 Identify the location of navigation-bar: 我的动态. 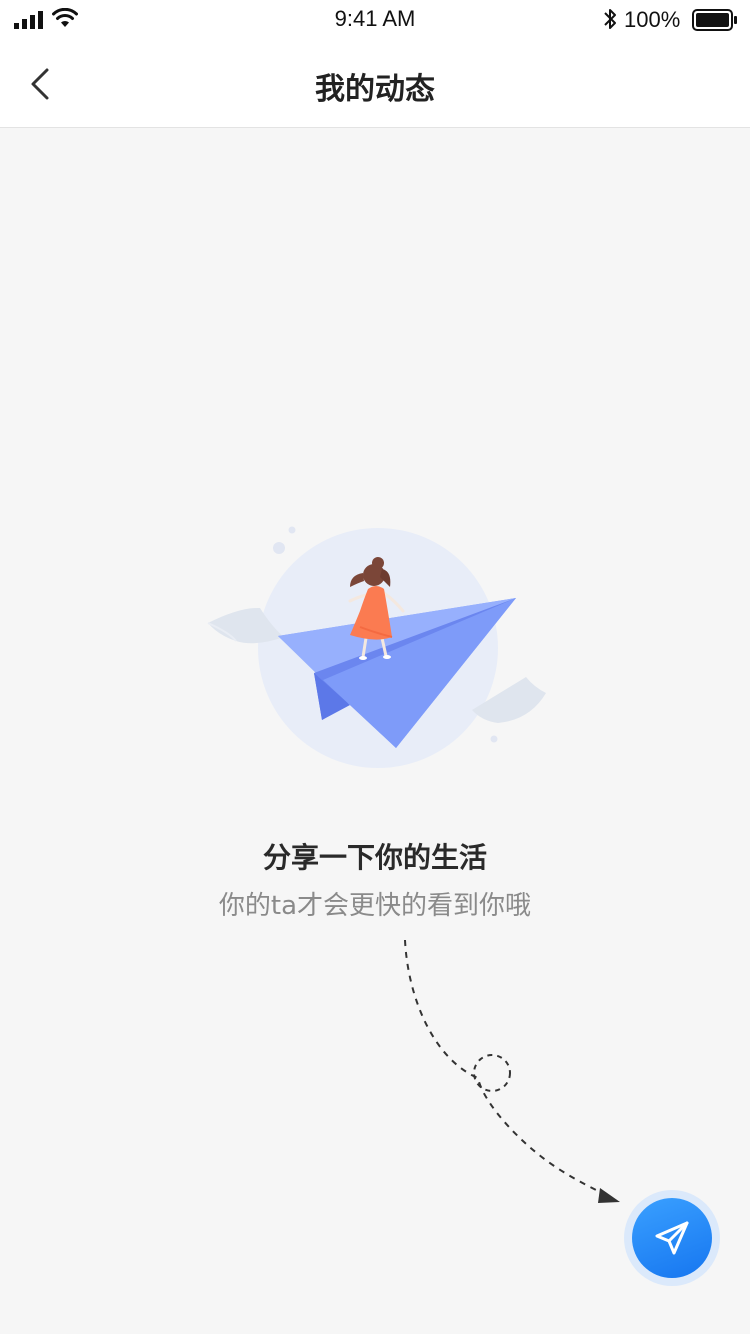
(375, 84).